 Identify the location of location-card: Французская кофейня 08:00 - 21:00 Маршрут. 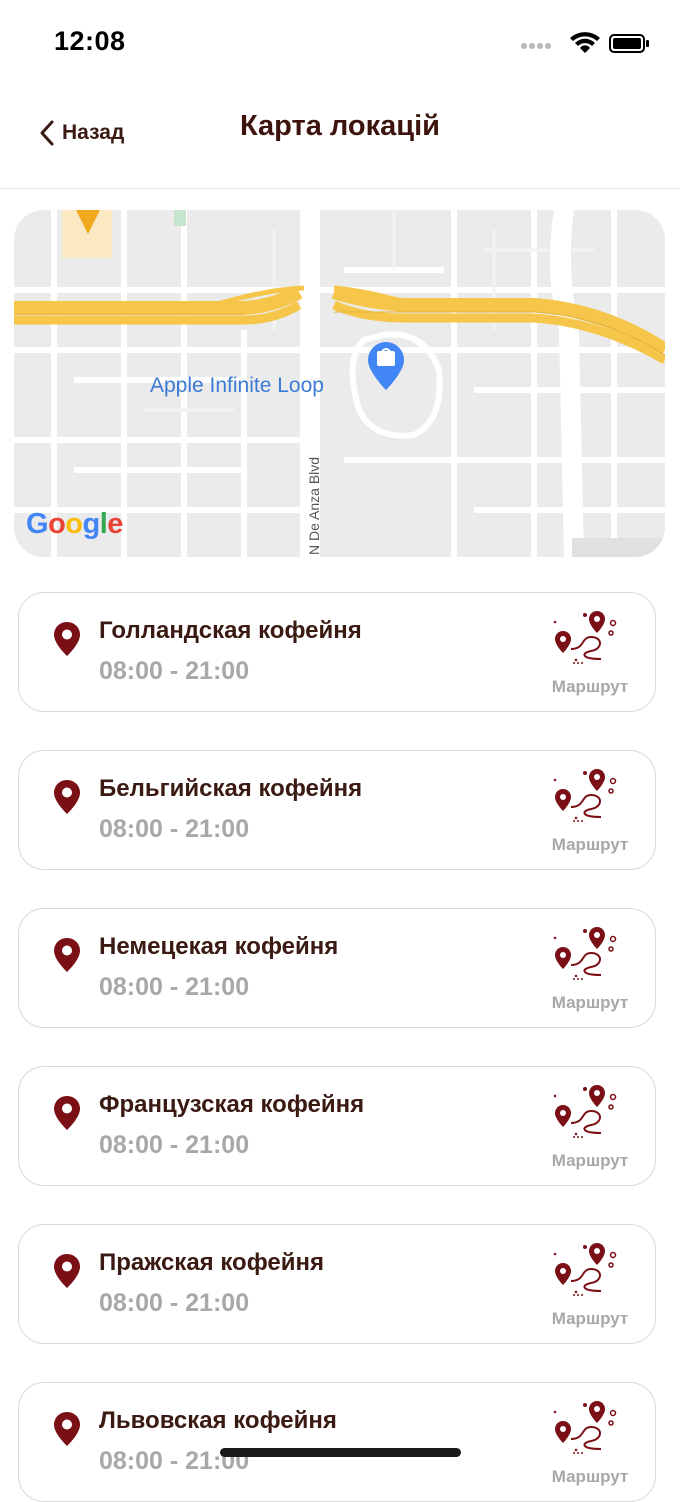
(337, 1126).